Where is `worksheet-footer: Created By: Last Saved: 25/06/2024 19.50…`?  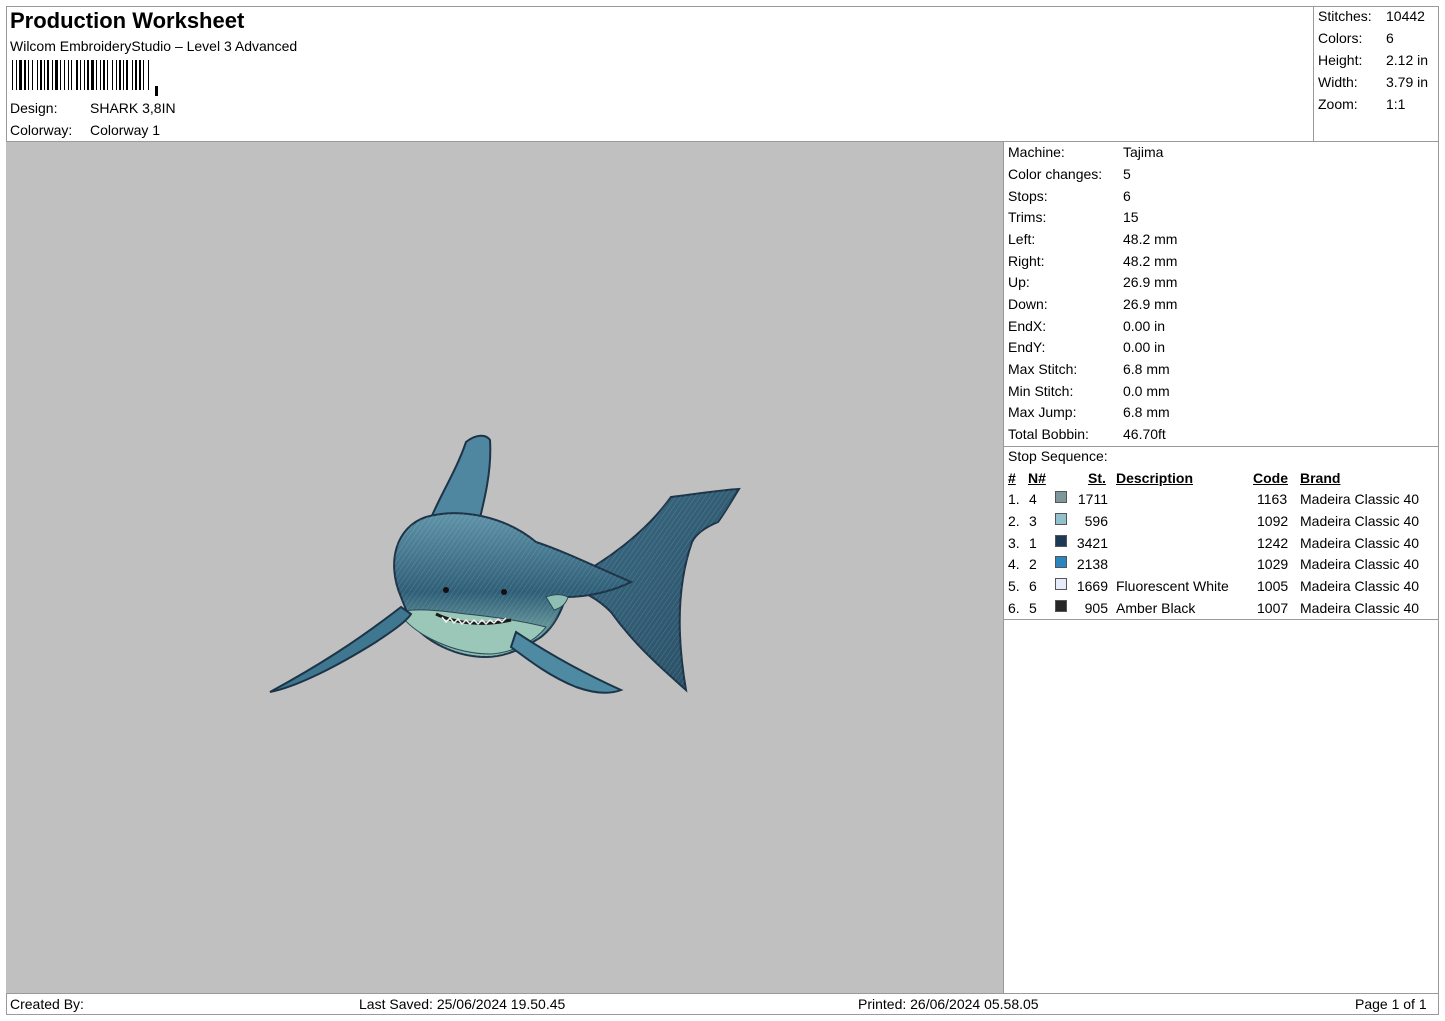
worksheet-footer: Created By: Last Saved: 25/06/2024 19.50… is located at coordinates (722, 1004).